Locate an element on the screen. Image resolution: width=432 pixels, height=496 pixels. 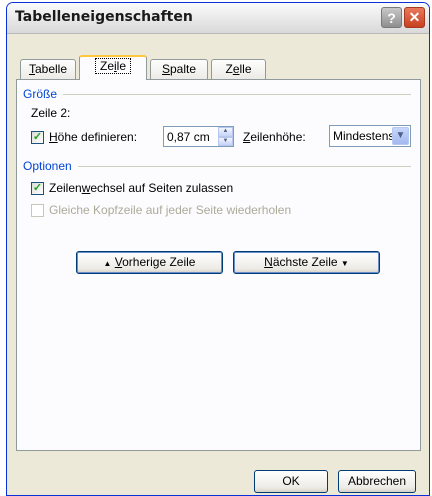
help-button: ? is located at coordinates (391, 17).